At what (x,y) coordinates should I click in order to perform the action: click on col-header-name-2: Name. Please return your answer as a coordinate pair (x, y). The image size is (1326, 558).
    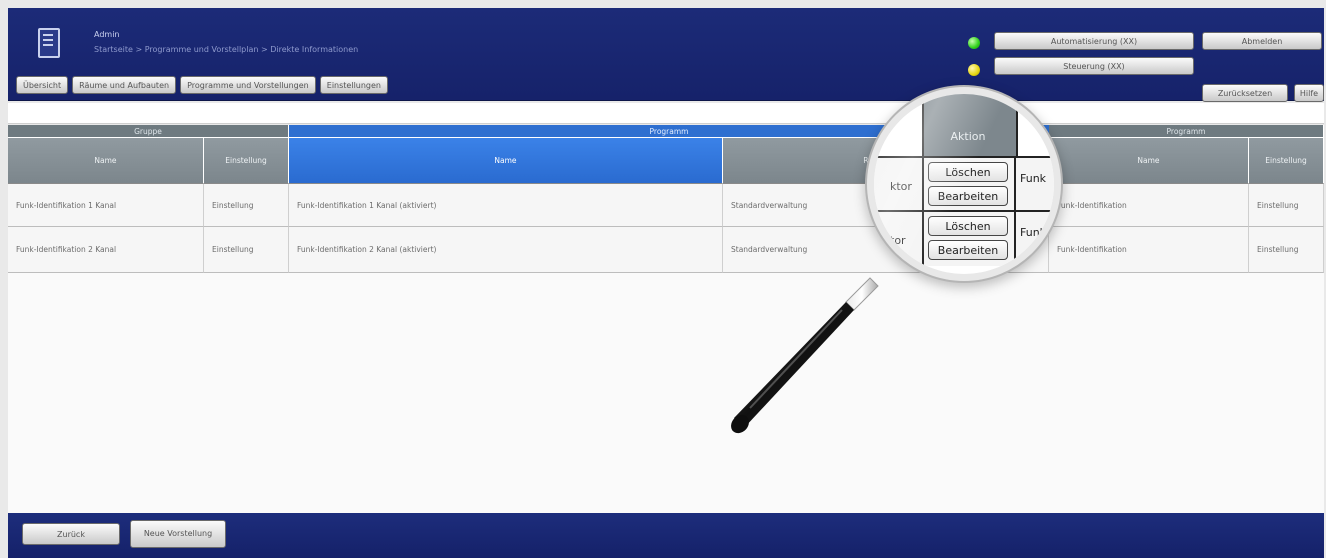
    Looking at the image, I should click on (1149, 160).